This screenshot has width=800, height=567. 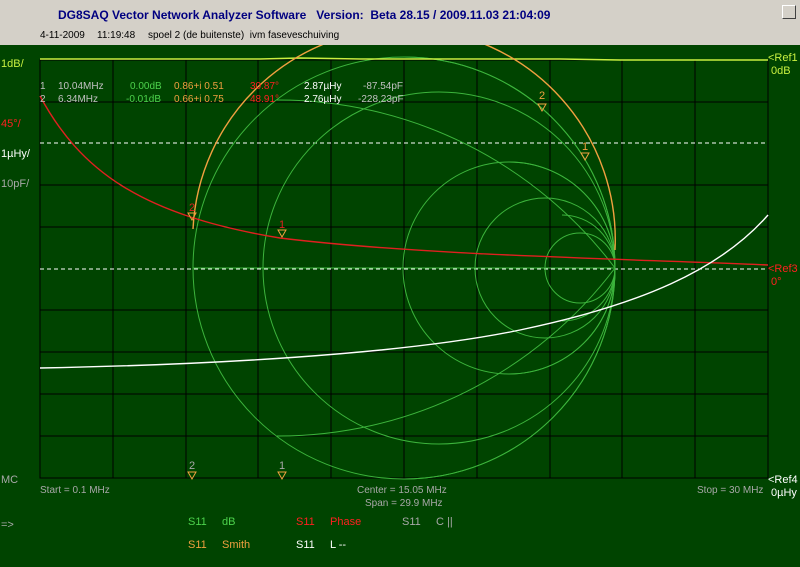 What do you see at coordinates (338, 545) in the screenshot?
I see `legend-4-mode: L --` at bounding box center [338, 545].